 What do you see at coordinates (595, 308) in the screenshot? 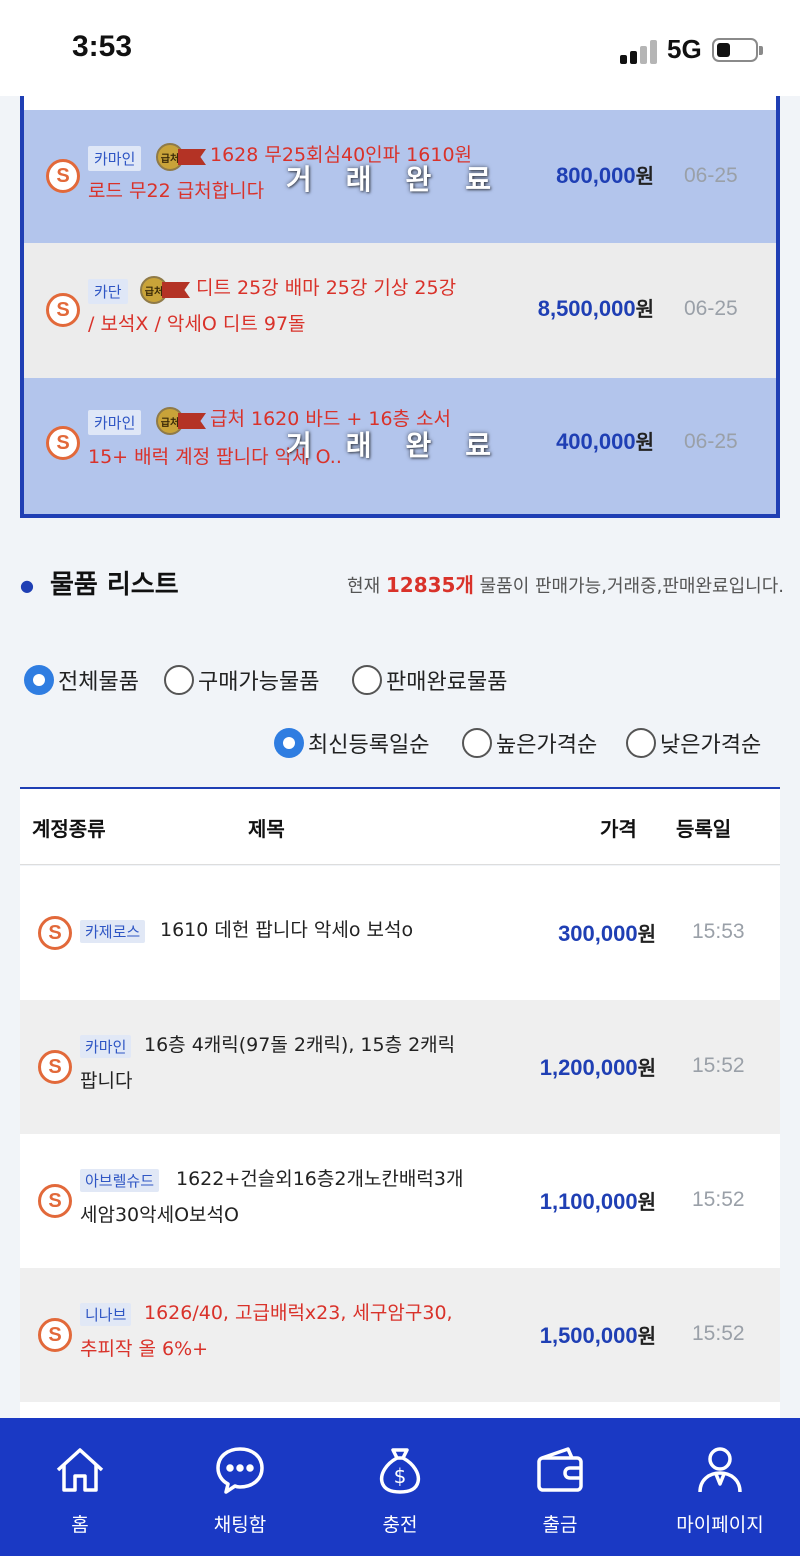
I see `featured-price: 8,500,000원` at bounding box center [595, 308].